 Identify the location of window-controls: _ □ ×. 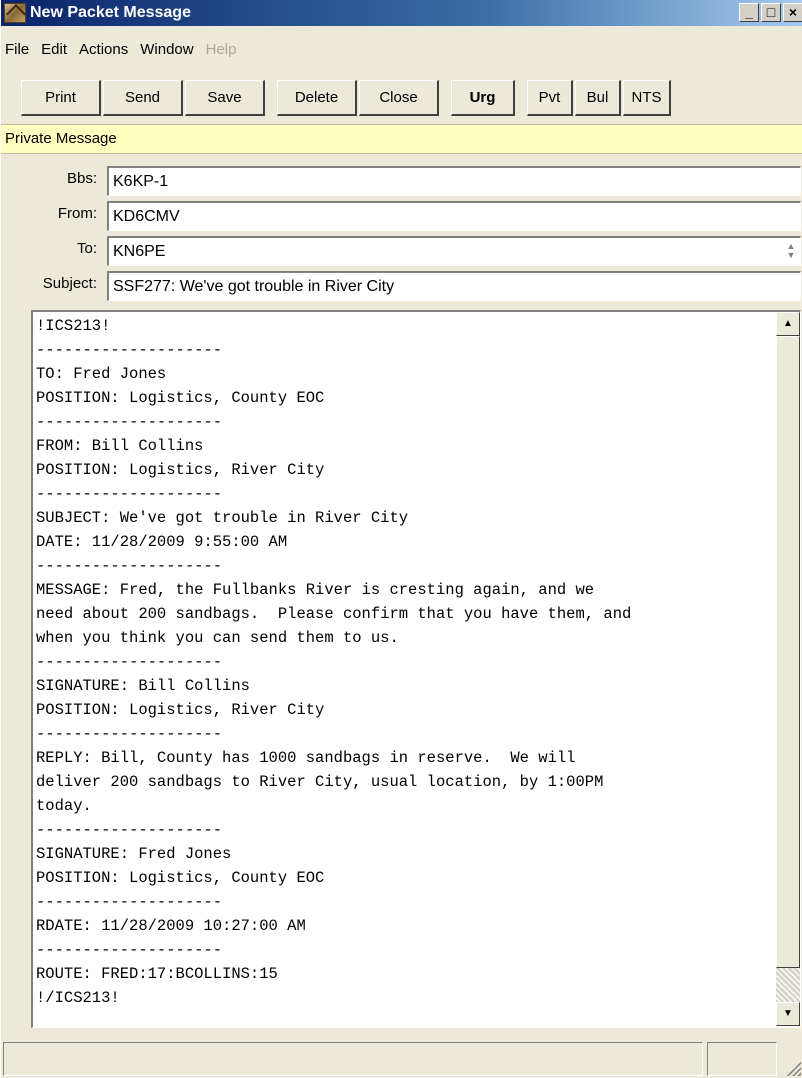
(770, 12).